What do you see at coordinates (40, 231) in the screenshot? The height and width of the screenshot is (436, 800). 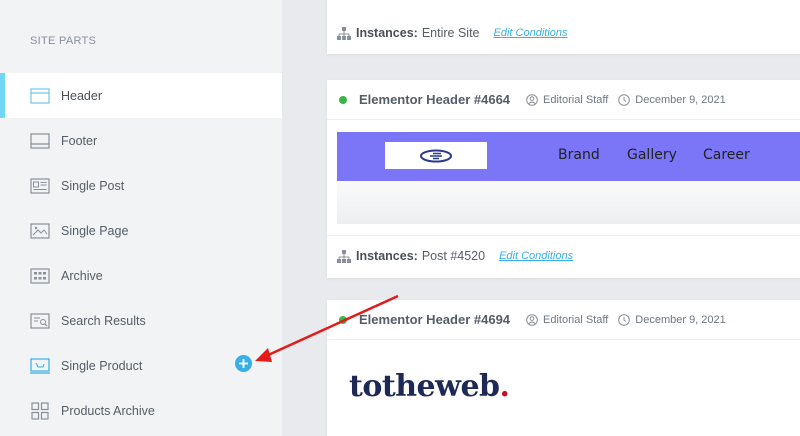 I see `single-page-icon` at bounding box center [40, 231].